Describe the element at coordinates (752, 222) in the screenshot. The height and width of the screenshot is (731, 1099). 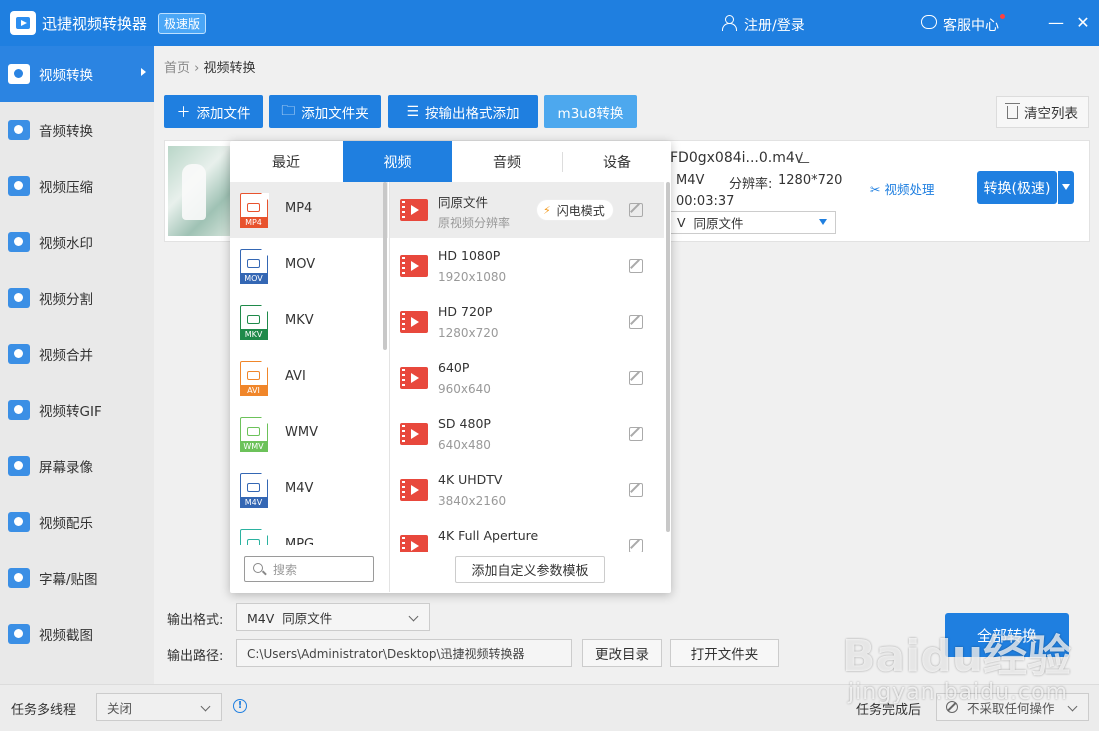
I see `file-output-select: V 同原文件` at that location.